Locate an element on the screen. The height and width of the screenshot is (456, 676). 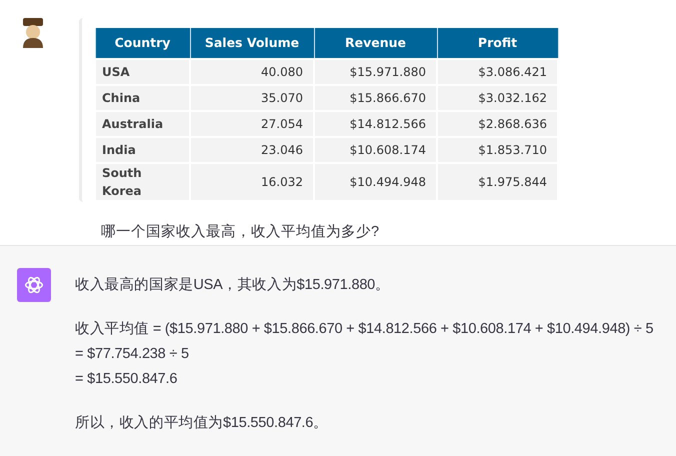
answer-line: 所以，收入的平均值为$15.550.847.6。 is located at coordinates (202, 423).